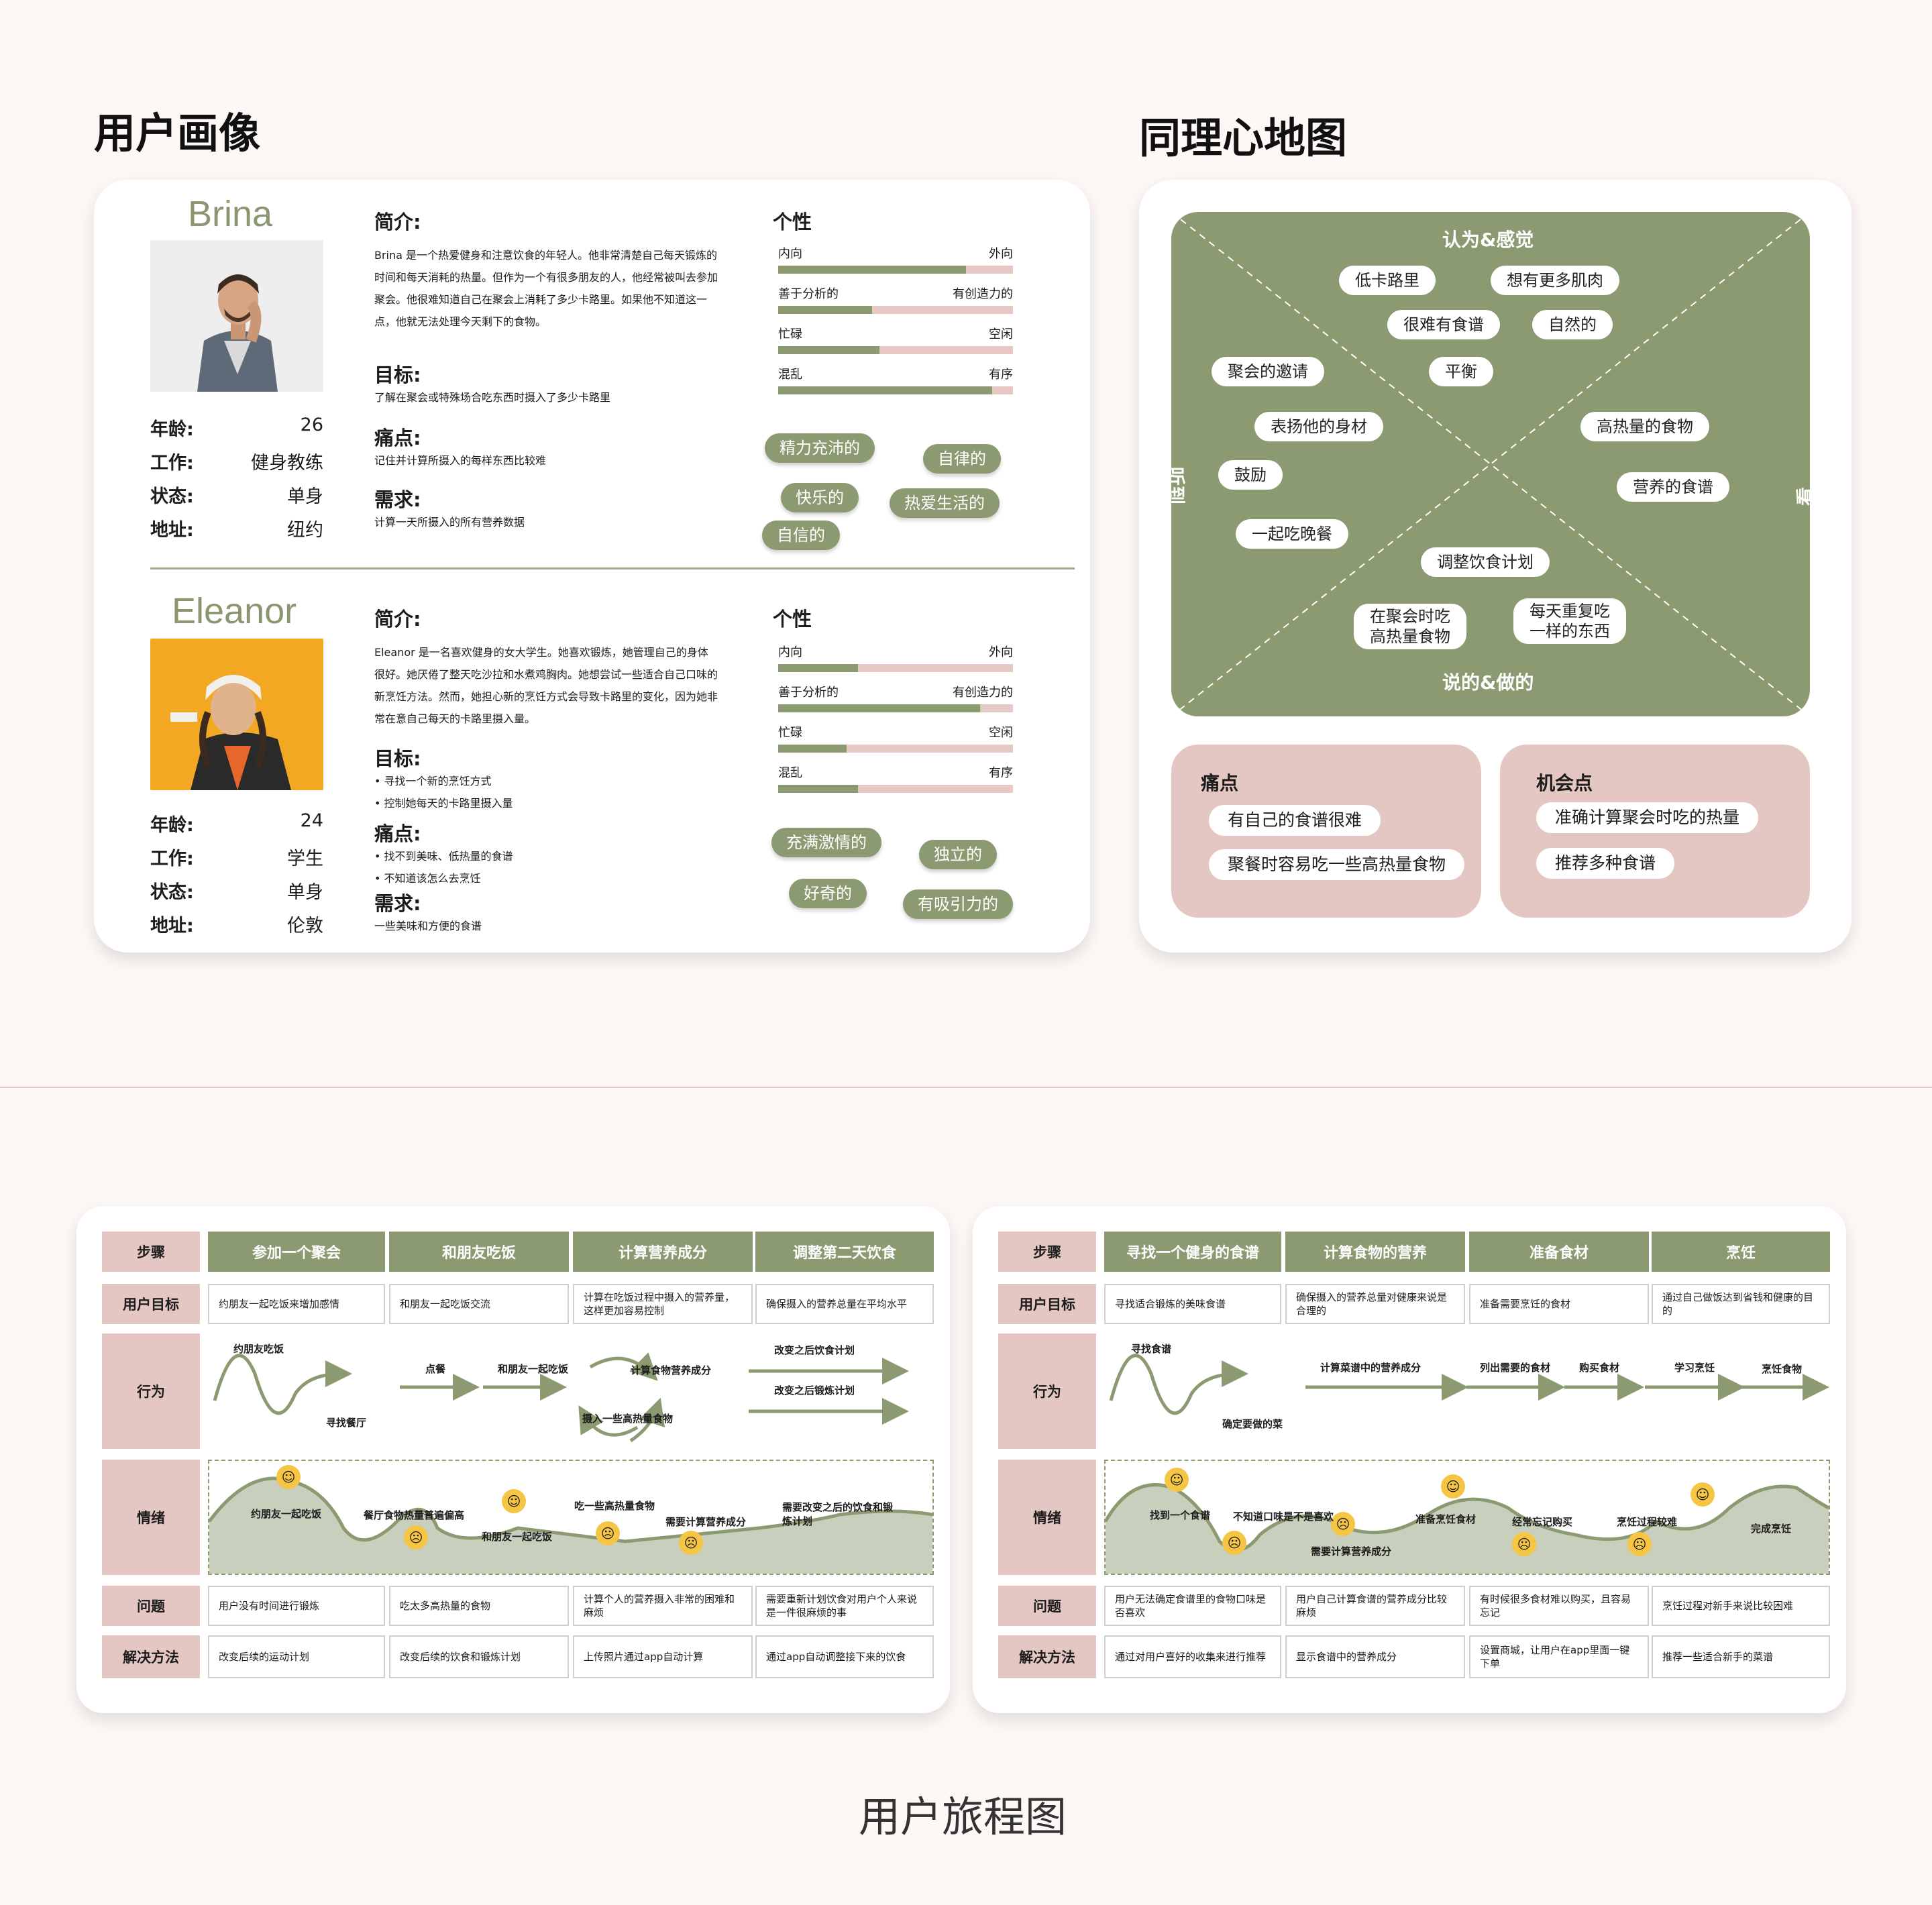 The height and width of the screenshot is (1905, 1932). I want to click on goal-cell: 寻找适合锻炼的美味食谱, so click(1192, 1304).